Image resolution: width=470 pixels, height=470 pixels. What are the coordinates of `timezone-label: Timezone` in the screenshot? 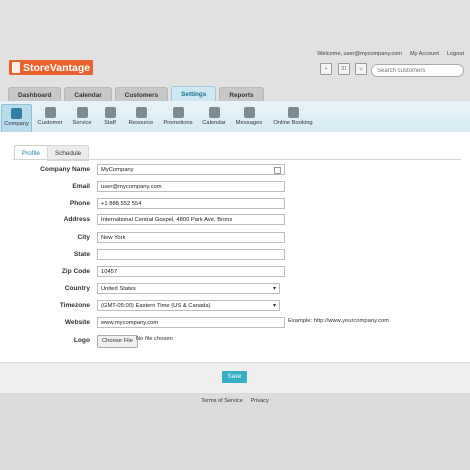 It's located at (74, 305).